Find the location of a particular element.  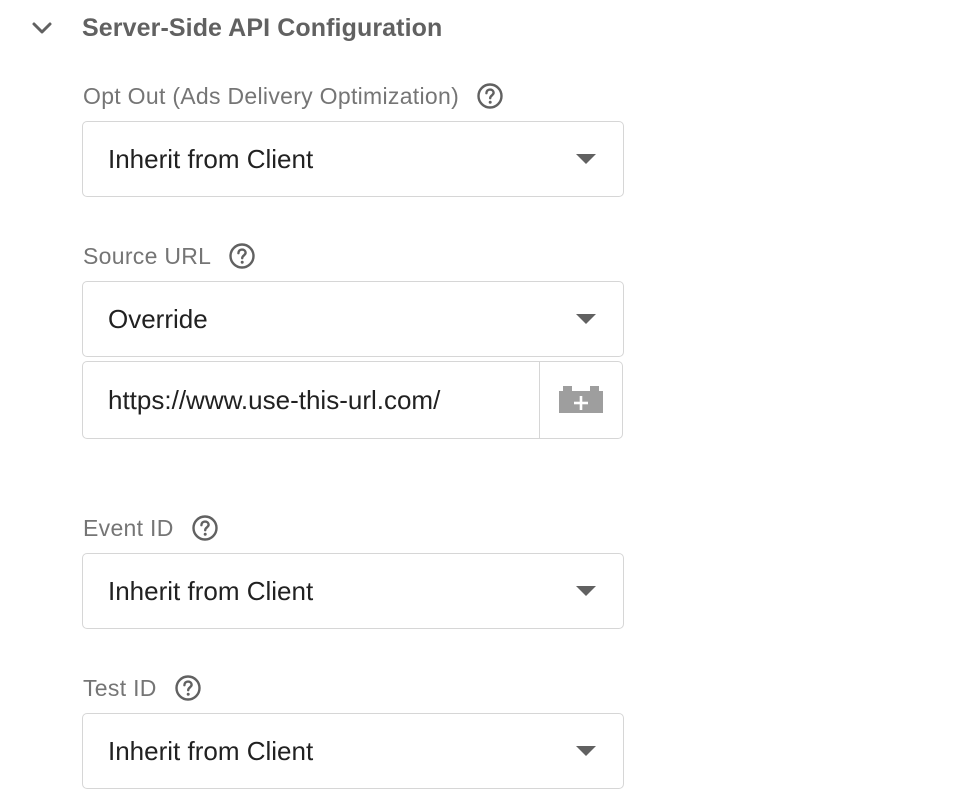

opt-out-label-row: Opt Out (Ads Delivery Optimization) is located at coordinates (294, 96).